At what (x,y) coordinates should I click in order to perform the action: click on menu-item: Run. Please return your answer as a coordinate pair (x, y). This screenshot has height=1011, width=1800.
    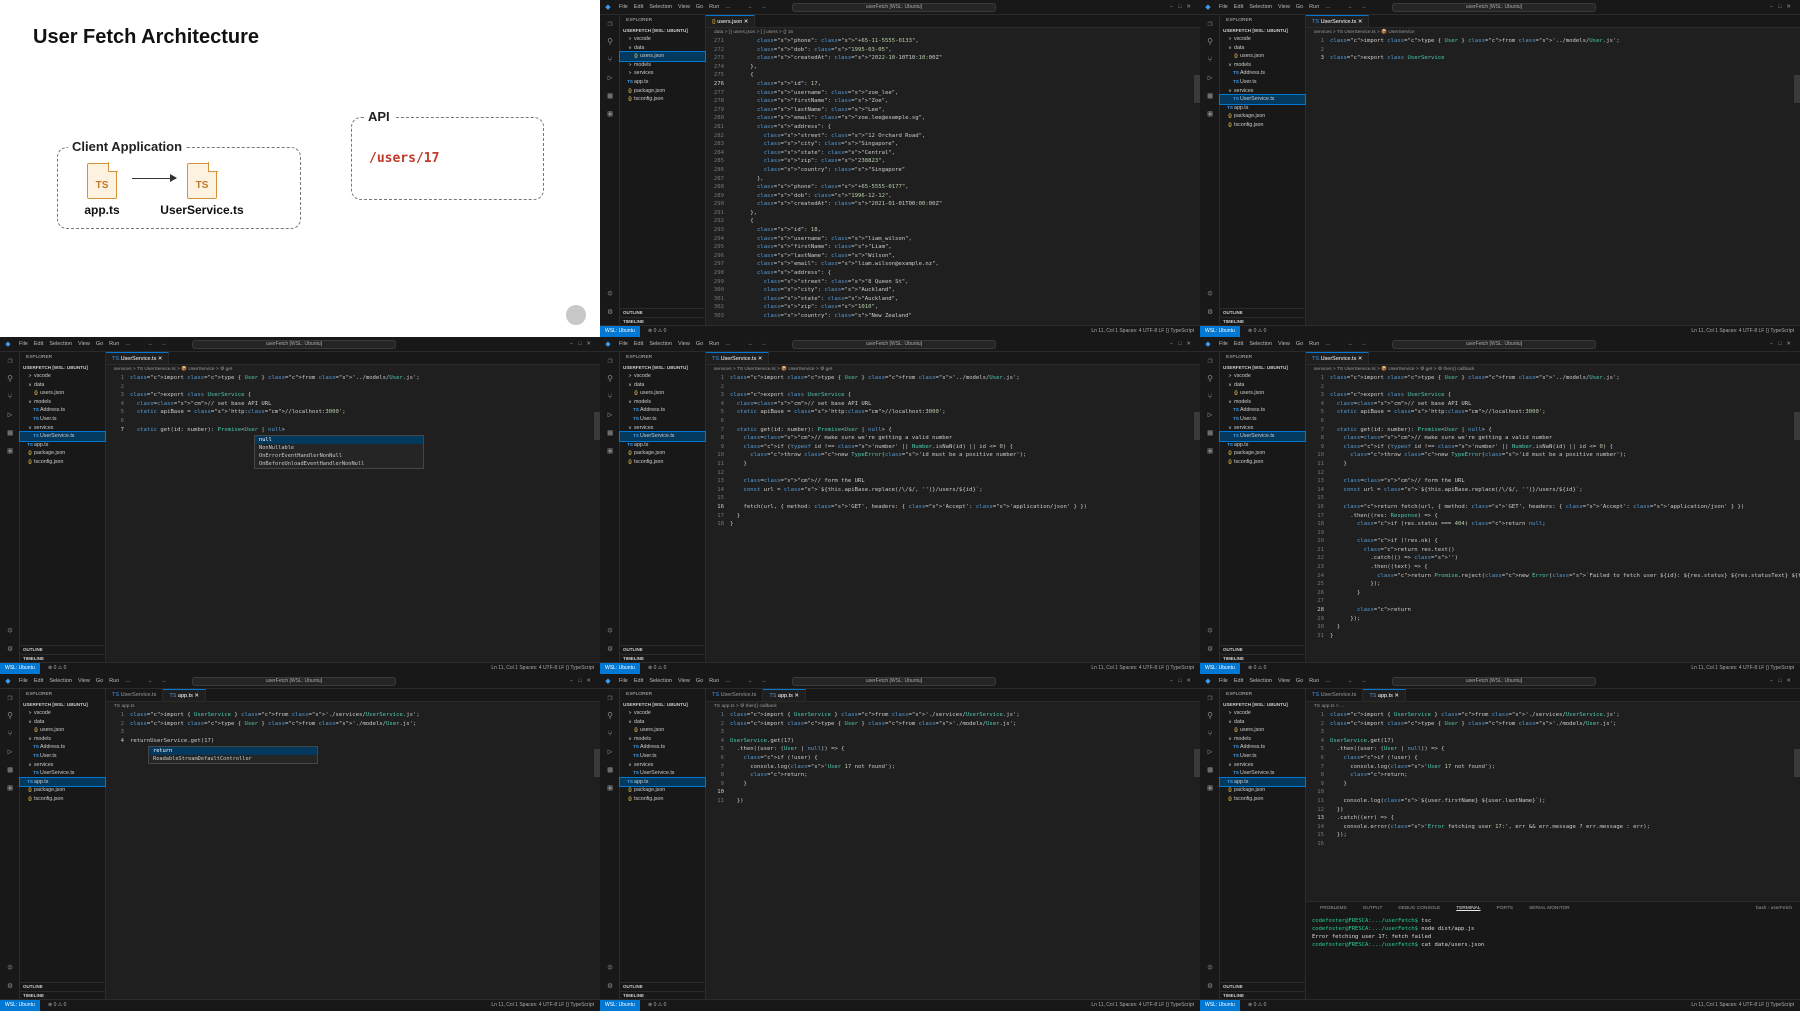
    Looking at the image, I should click on (1314, 344).